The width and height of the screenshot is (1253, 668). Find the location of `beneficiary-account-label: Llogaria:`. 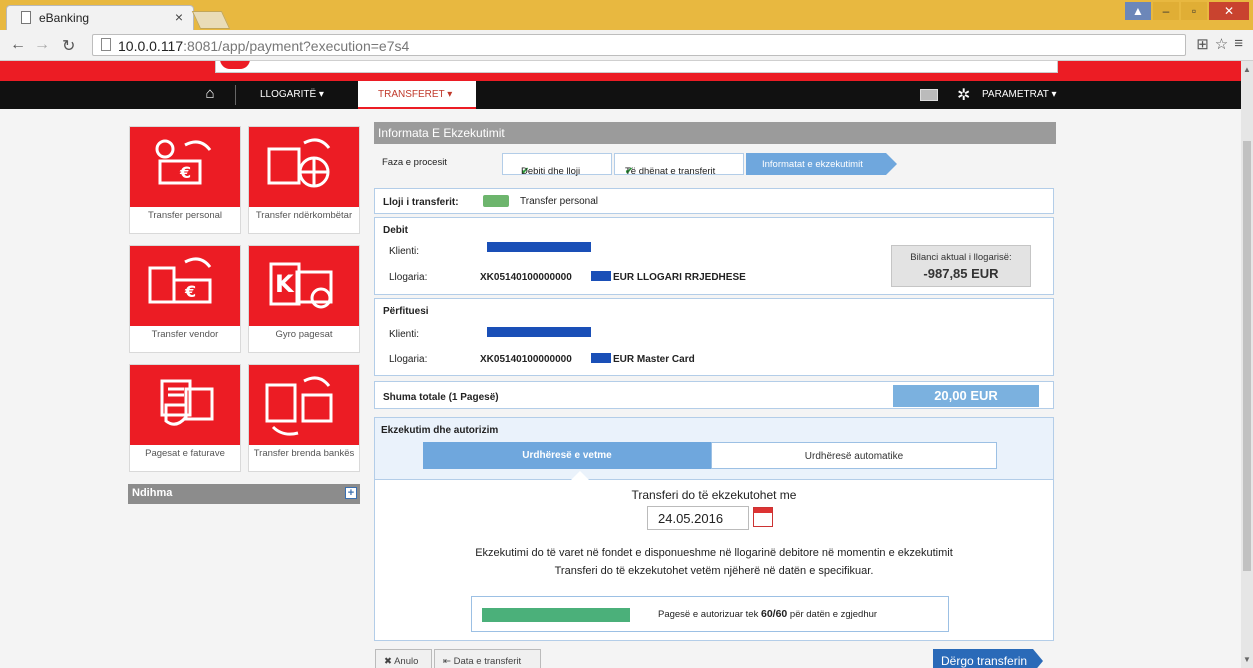

beneficiary-account-label: Llogaria: is located at coordinates (408, 359).